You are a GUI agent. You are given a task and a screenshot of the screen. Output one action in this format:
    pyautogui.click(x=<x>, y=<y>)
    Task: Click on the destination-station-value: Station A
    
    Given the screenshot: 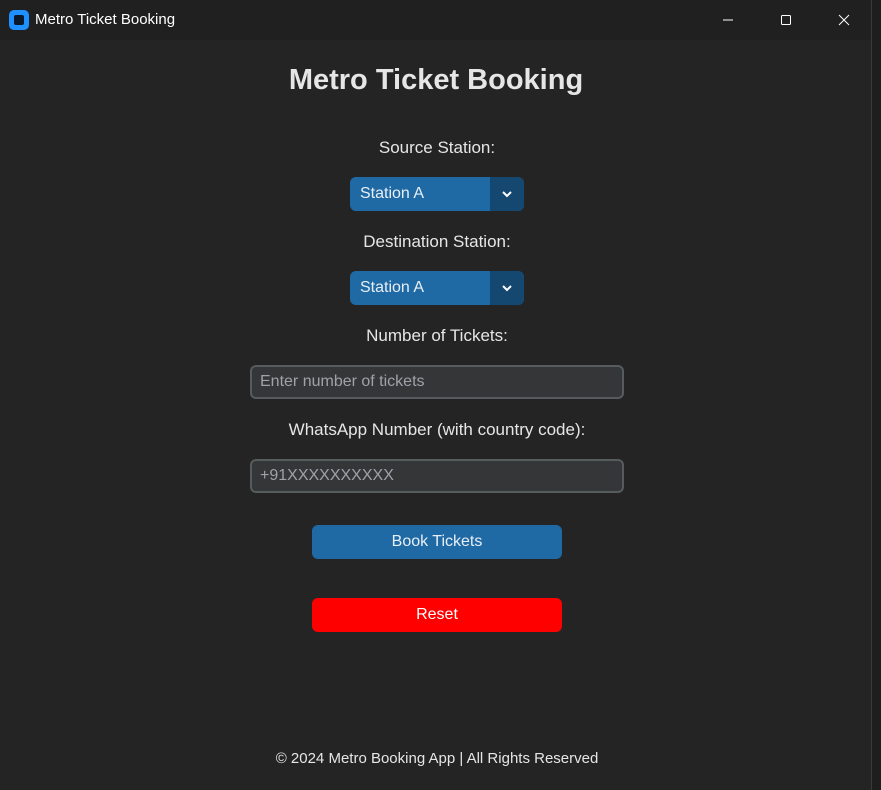 What is the action you would take?
    pyautogui.click(x=392, y=287)
    